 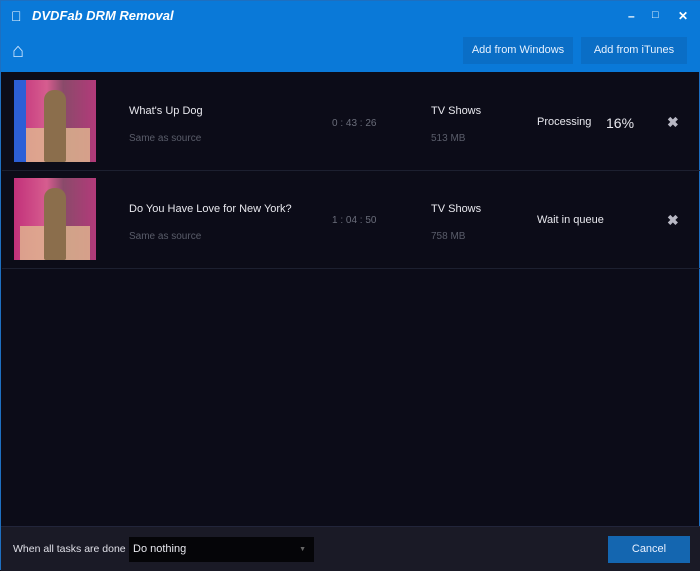 I want to click on add-from-windows-button: Add from Windows, so click(x=518, y=50).